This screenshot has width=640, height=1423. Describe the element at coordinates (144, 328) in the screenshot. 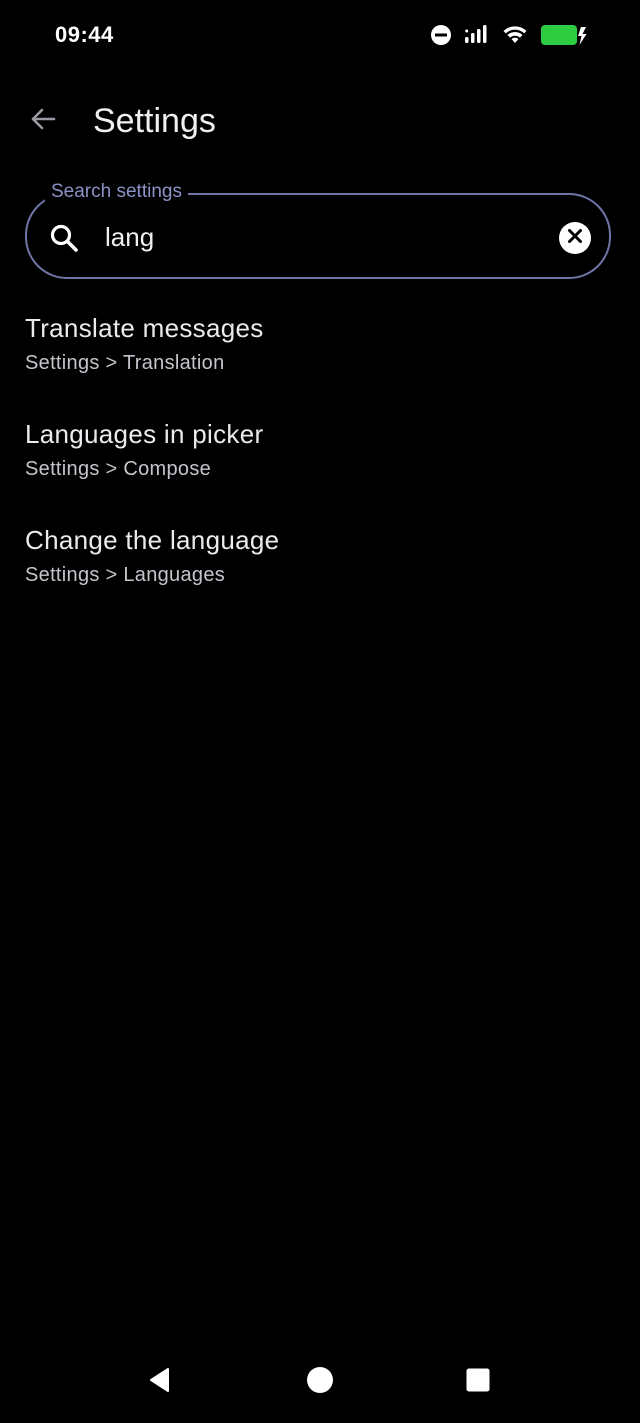

I see `result-title: Translate messages` at that location.